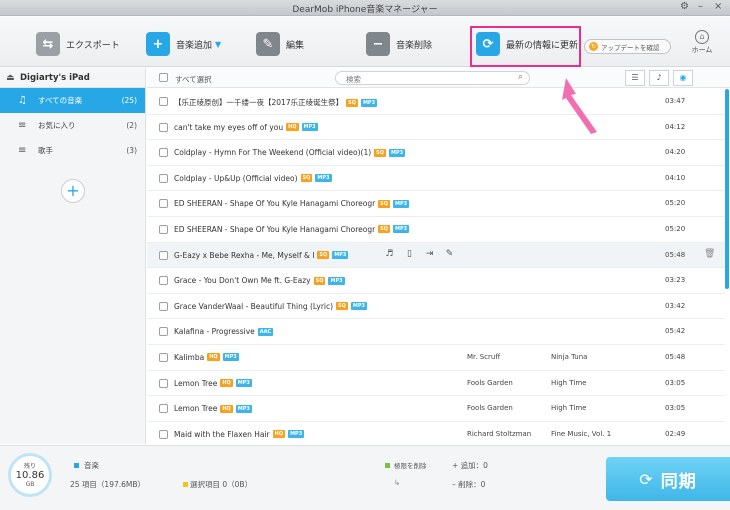 This screenshot has height=510, width=730. I want to click on song-title: Kalimba HQ MP3, so click(206, 357).